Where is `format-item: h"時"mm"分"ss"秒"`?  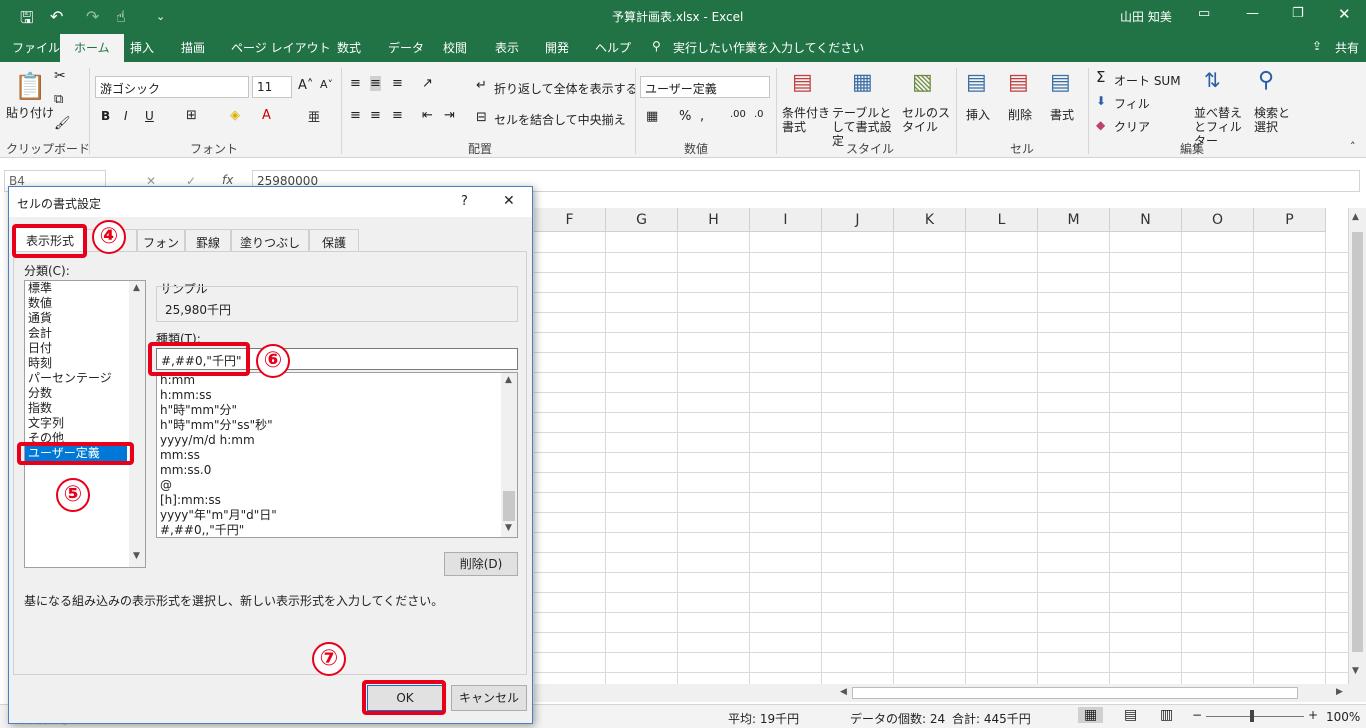 format-item: h"時"mm"分"ss"秒" is located at coordinates (337, 425).